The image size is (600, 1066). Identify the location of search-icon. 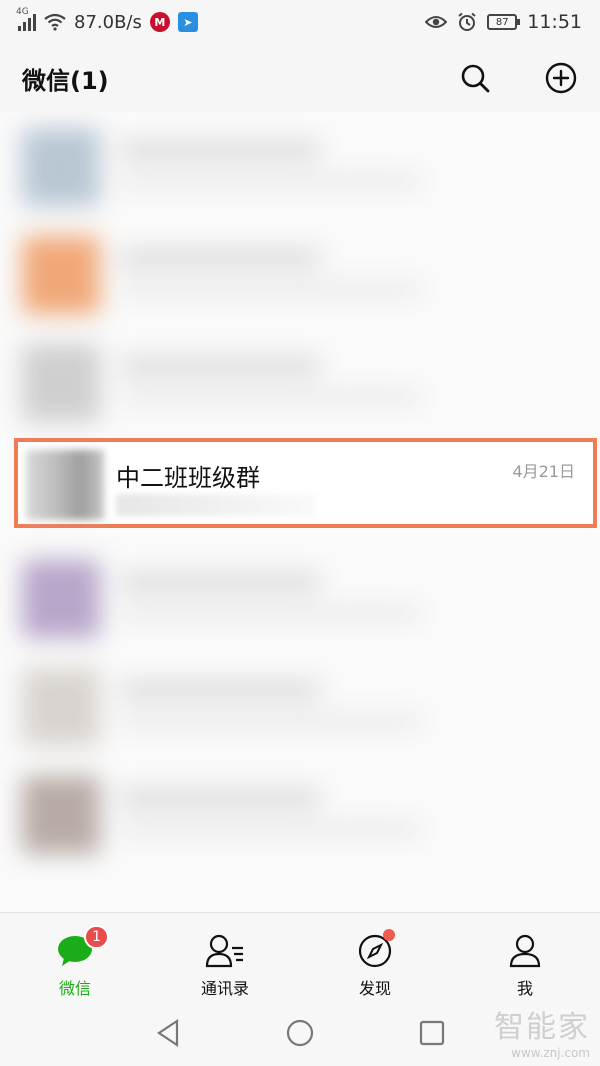
(475, 78).